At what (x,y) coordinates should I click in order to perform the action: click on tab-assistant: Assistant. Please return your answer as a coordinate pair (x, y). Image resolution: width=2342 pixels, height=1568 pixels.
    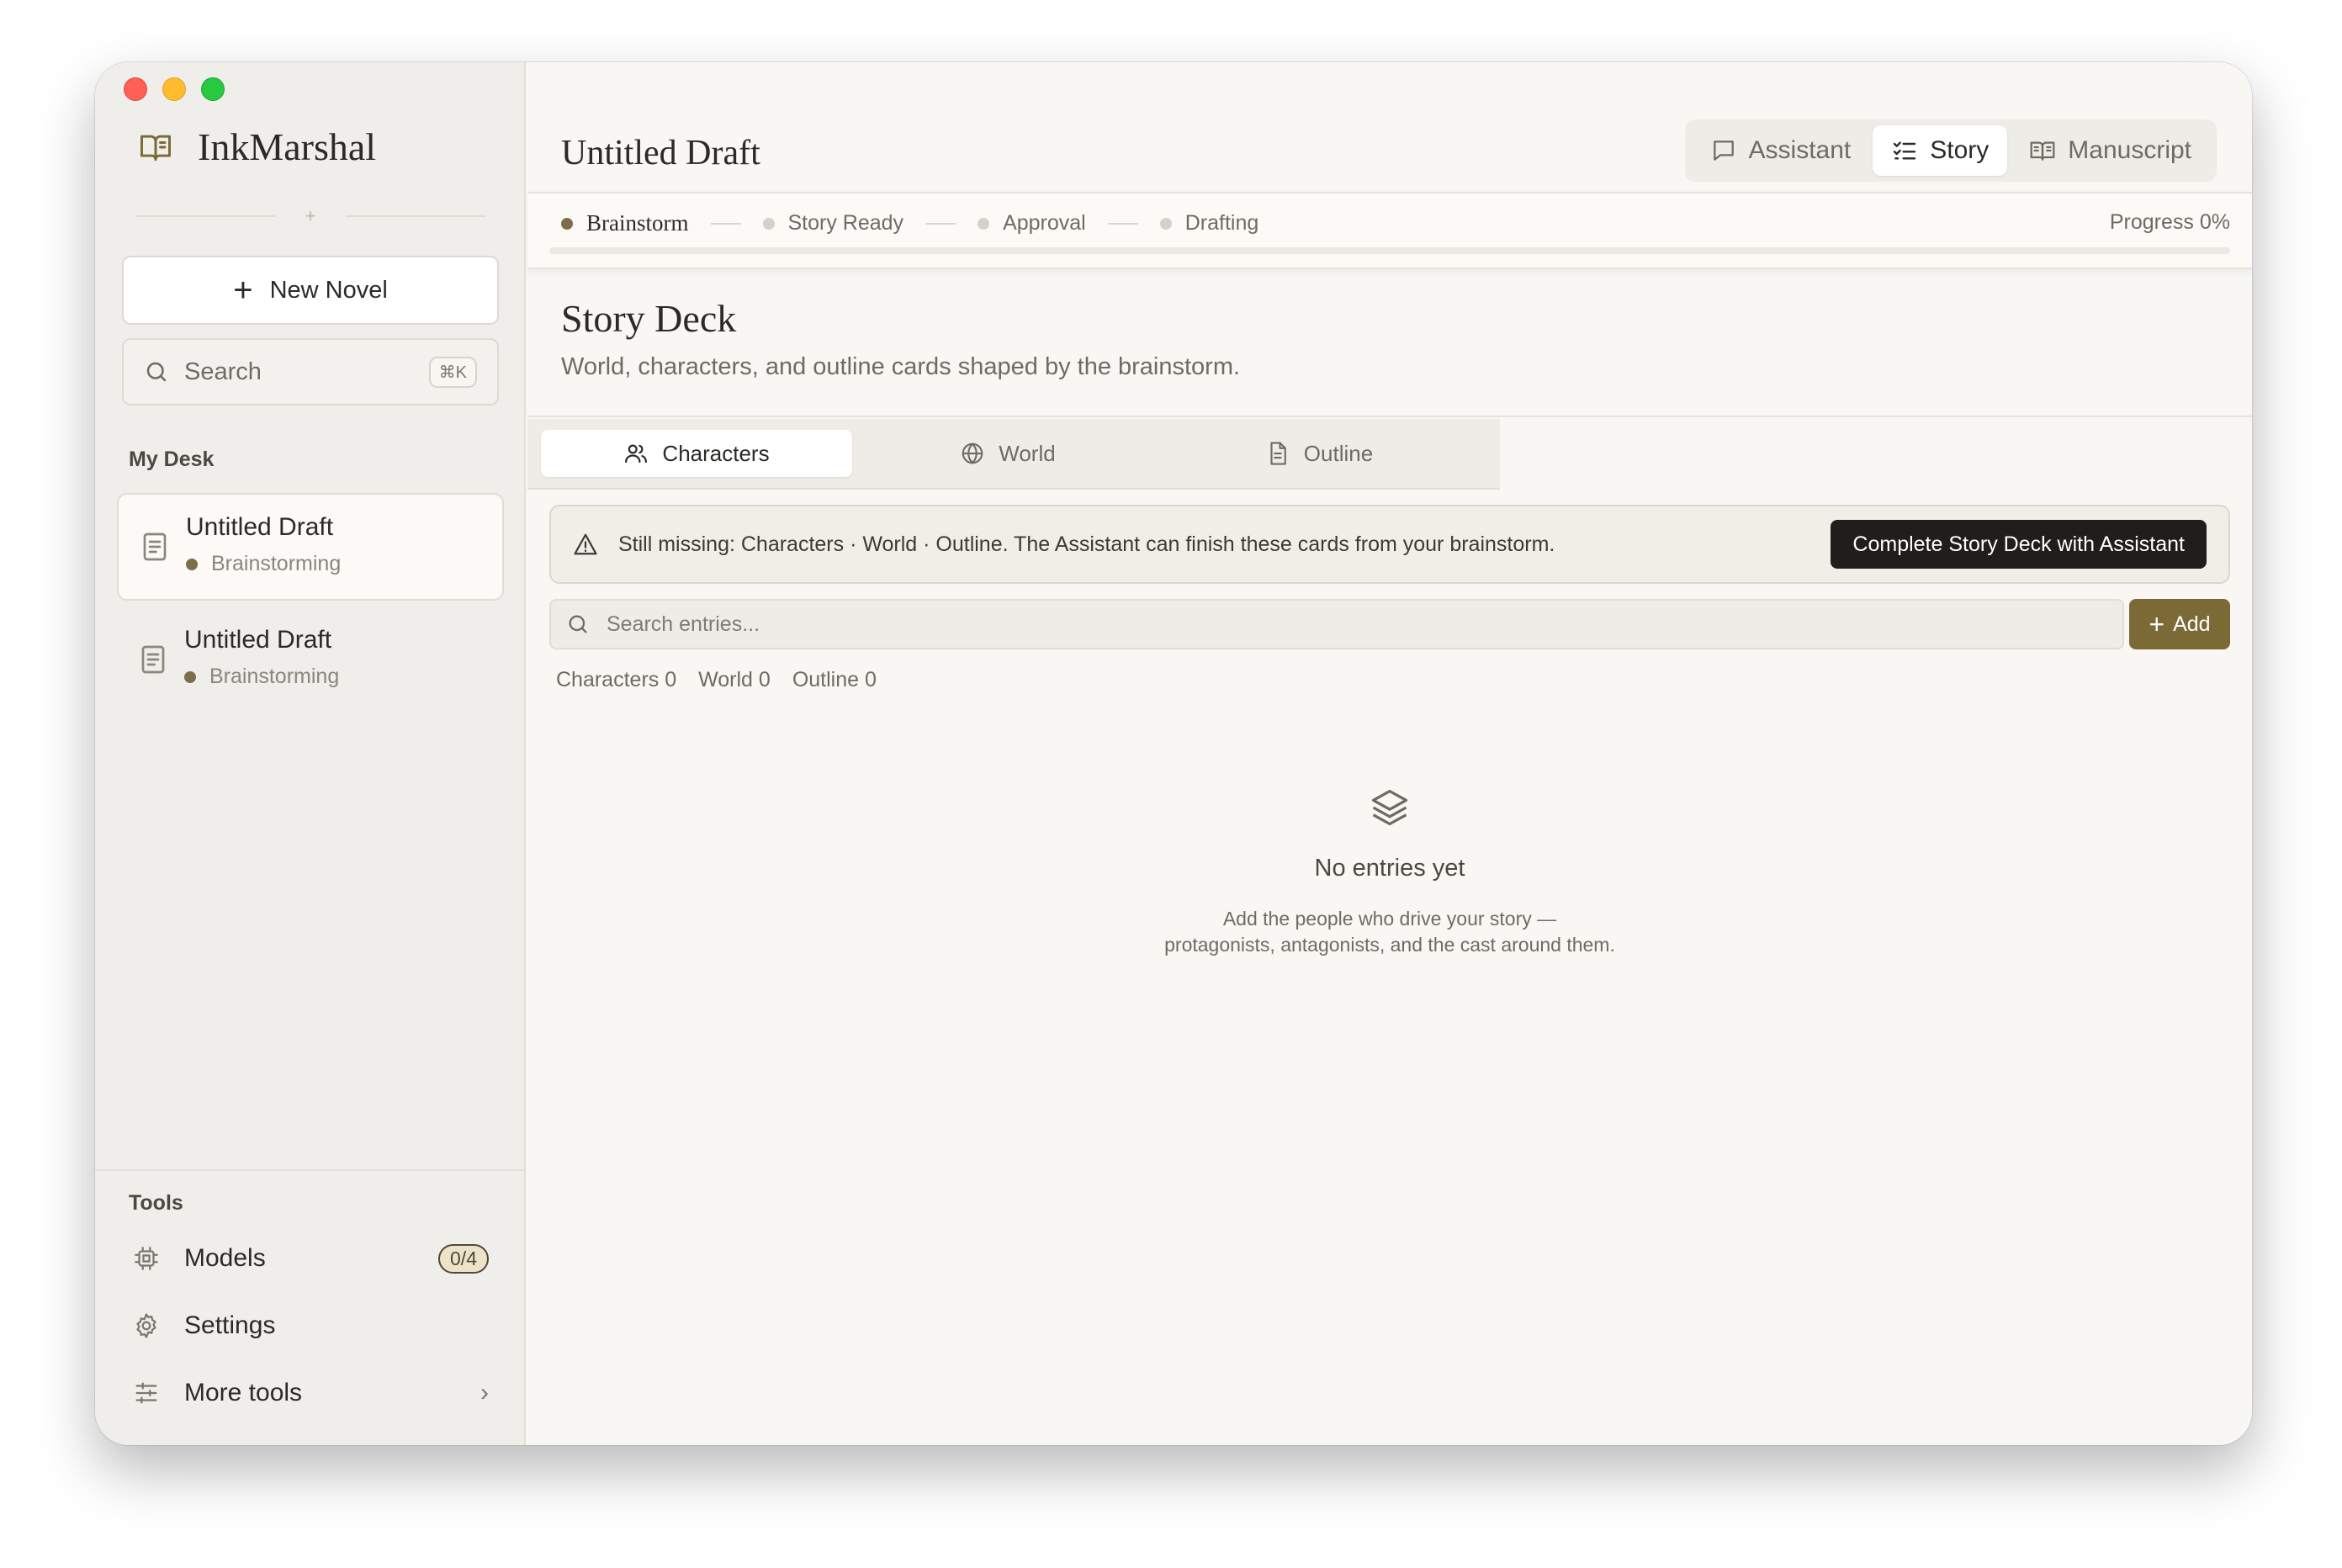
    Looking at the image, I should click on (1781, 150).